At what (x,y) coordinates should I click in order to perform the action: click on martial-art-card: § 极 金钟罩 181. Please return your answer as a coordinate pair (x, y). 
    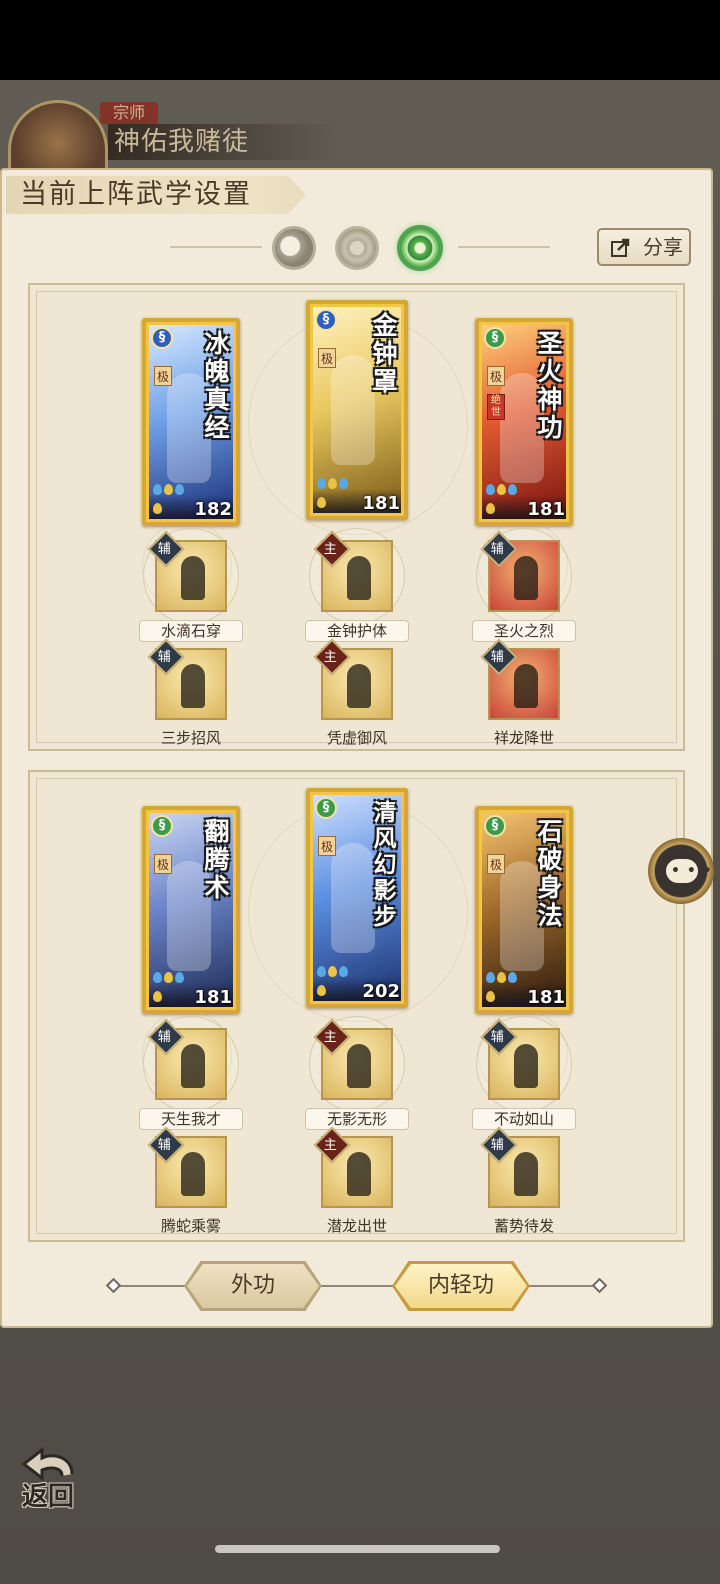
    Looking at the image, I should click on (357, 410).